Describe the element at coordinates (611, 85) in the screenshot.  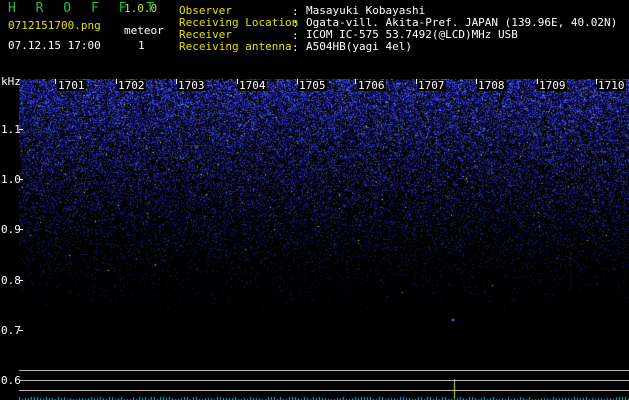
I see `x-tick-label: 1710` at that location.